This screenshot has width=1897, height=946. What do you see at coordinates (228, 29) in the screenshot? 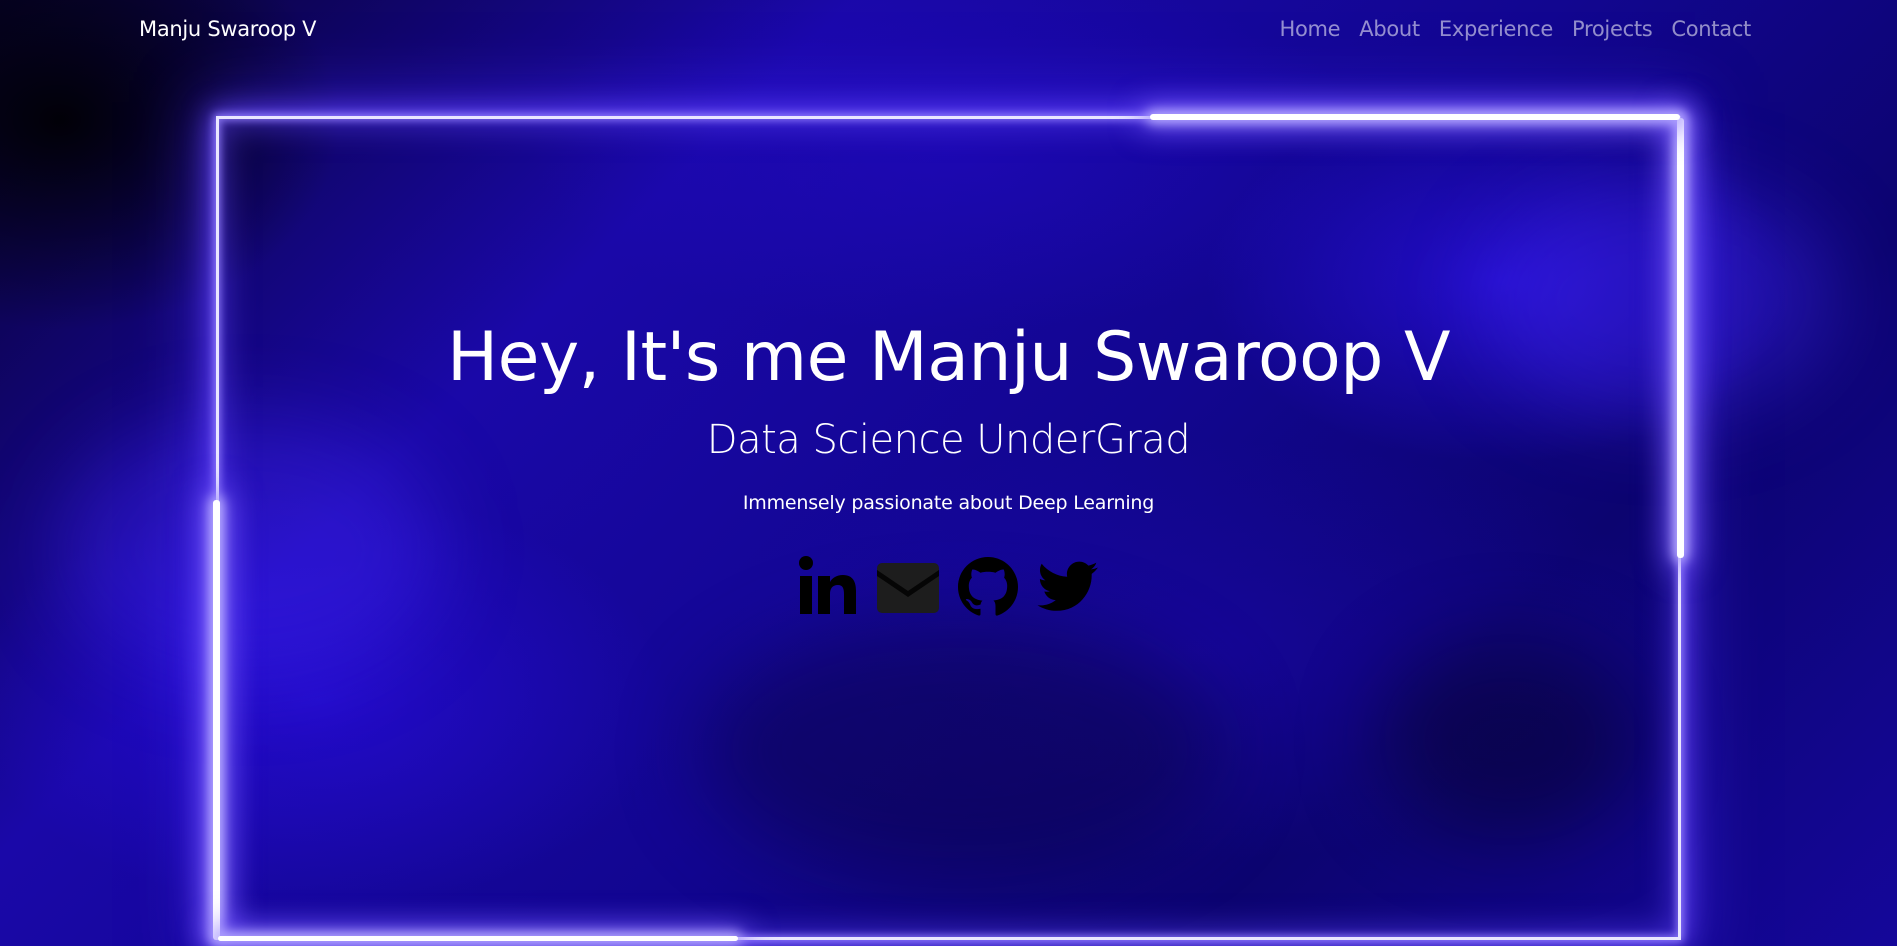
I see `brand-link: Manju Swaroop V` at bounding box center [228, 29].